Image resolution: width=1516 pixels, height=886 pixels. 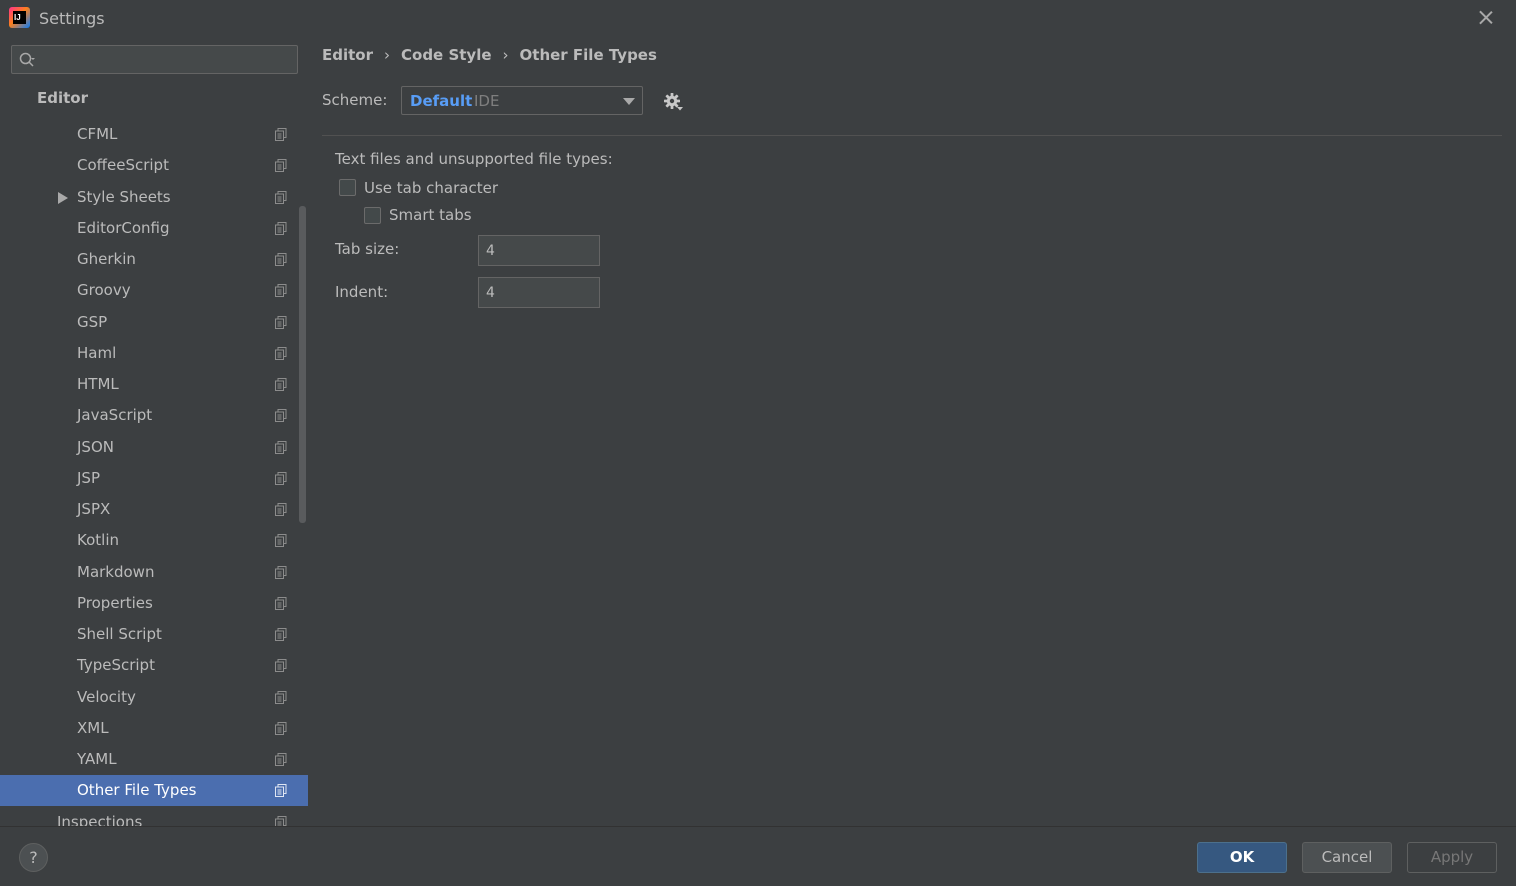 What do you see at coordinates (522, 100) in the screenshot?
I see `scheme-dropdown: Default IDE` at bounding box center [522, 100].